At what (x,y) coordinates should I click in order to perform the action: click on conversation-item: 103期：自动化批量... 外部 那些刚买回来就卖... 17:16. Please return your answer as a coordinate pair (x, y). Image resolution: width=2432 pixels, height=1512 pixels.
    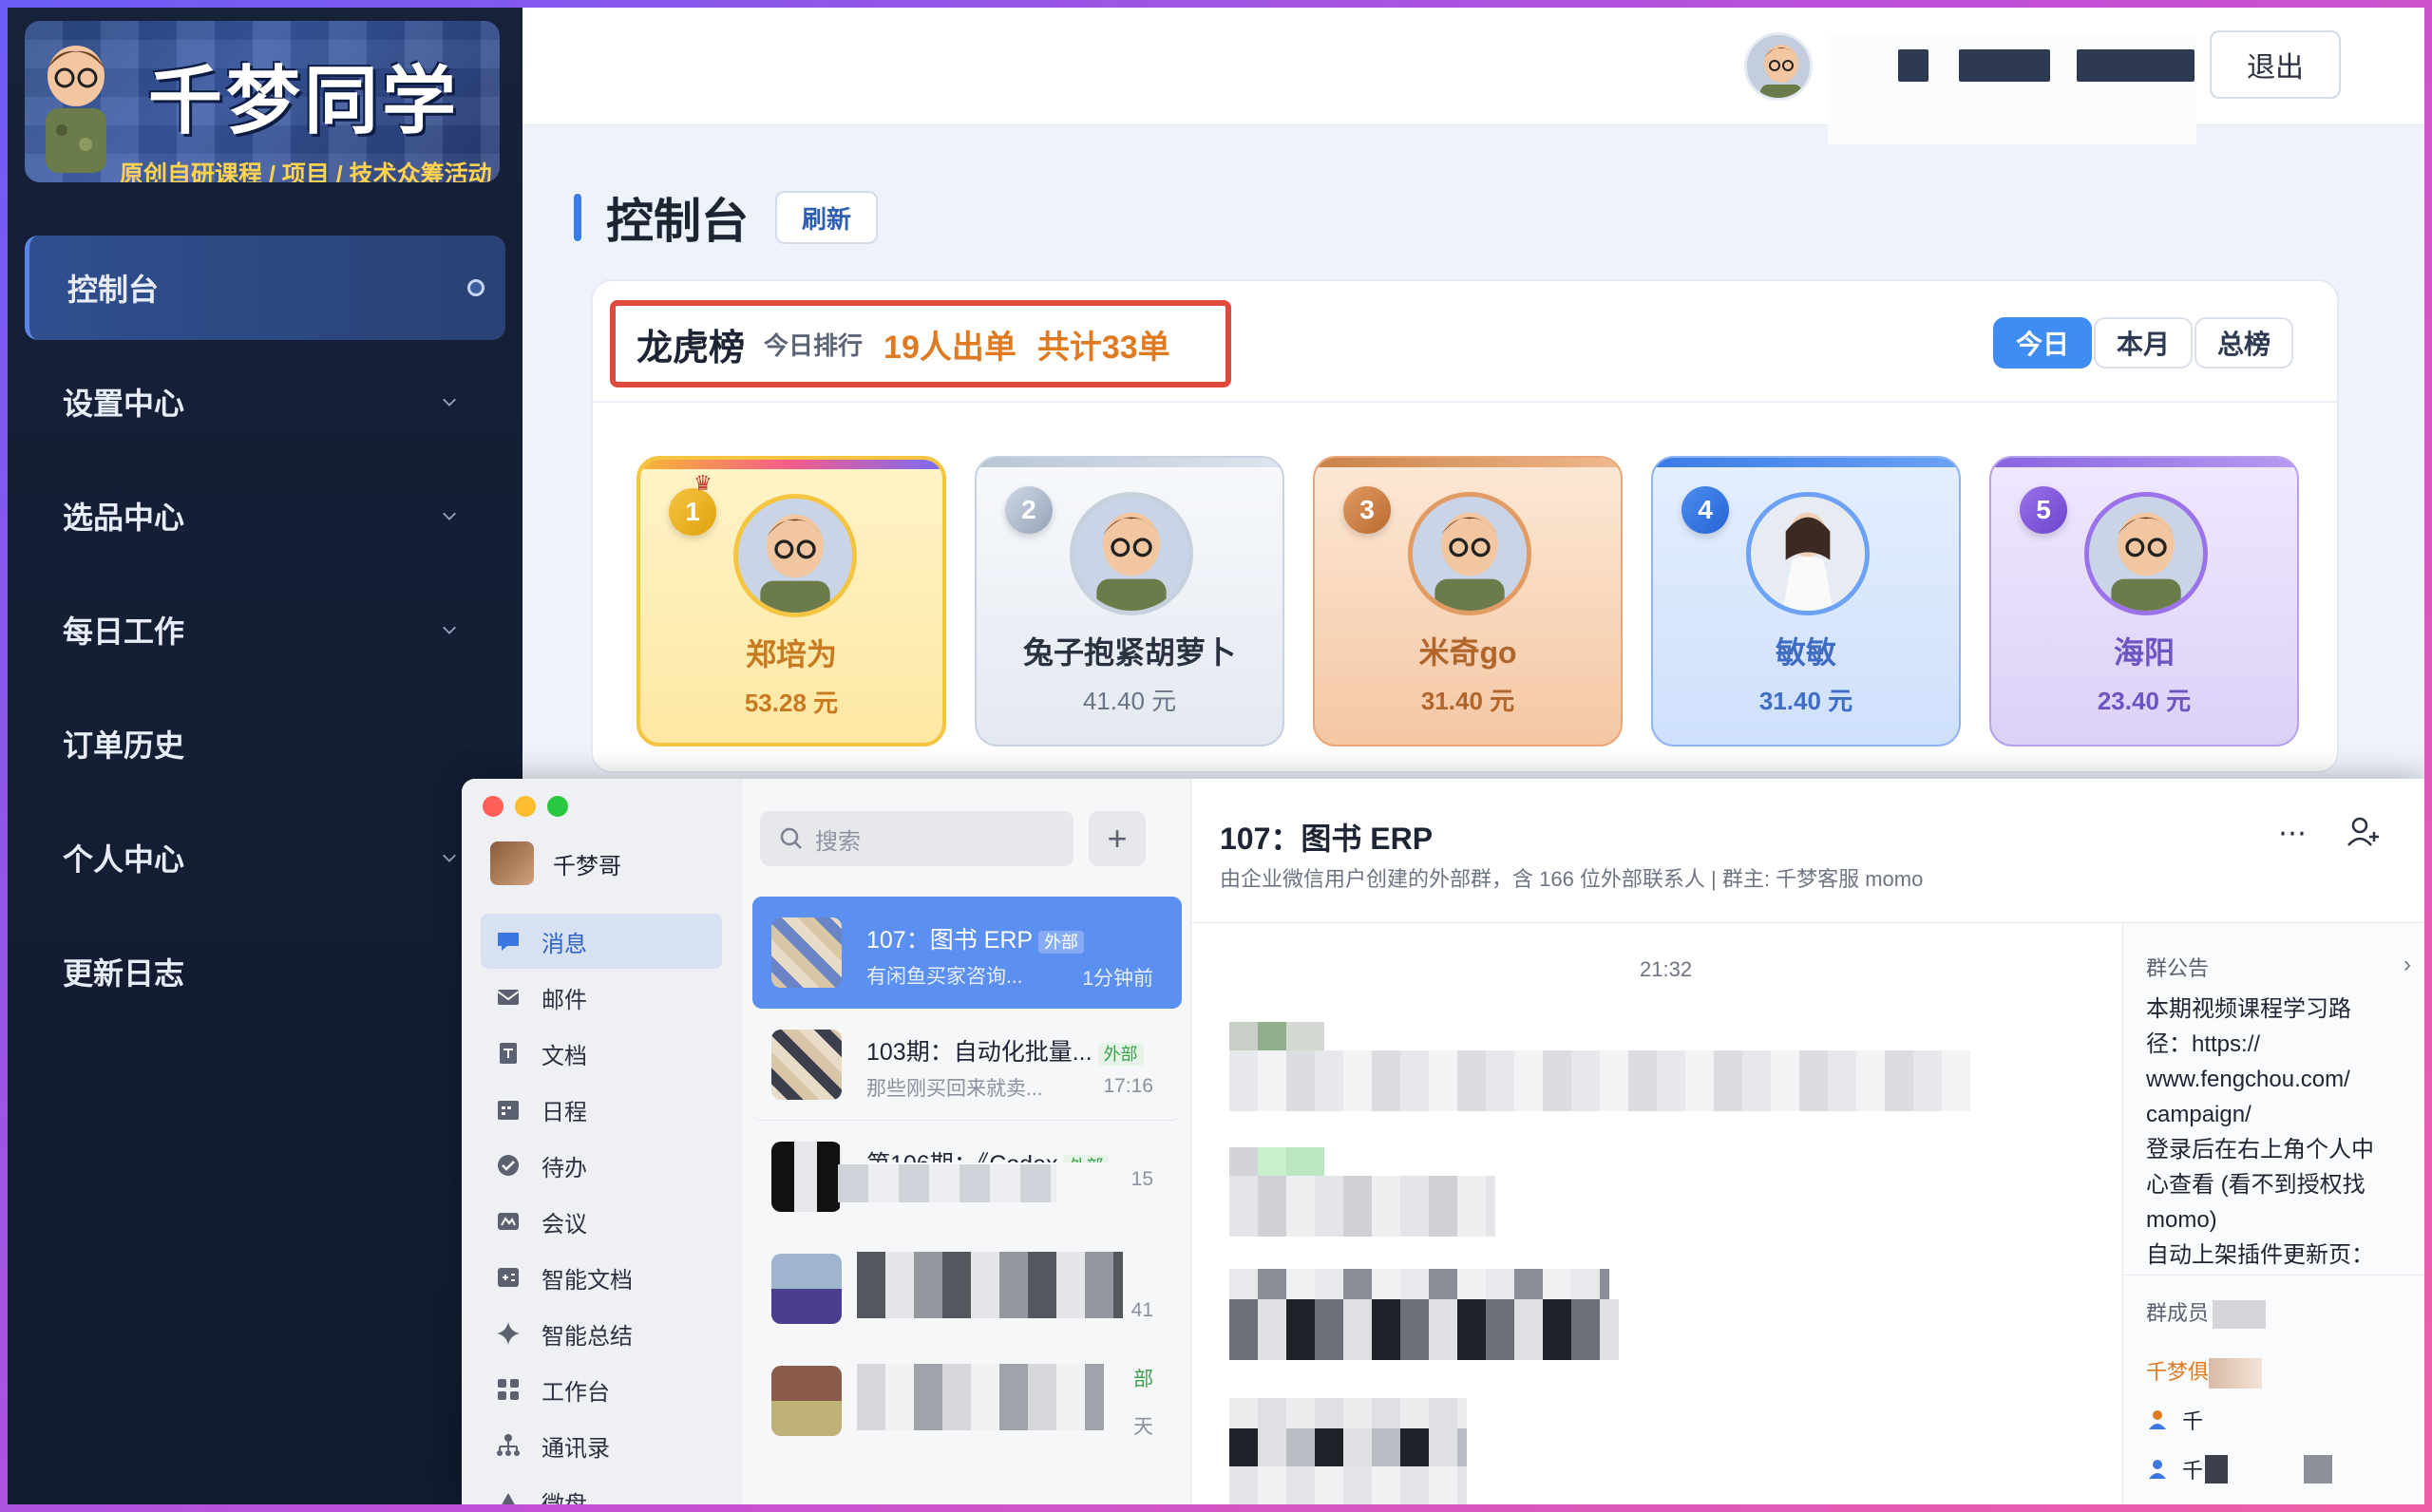
    Looking at the image, I should click on (967, 1065).